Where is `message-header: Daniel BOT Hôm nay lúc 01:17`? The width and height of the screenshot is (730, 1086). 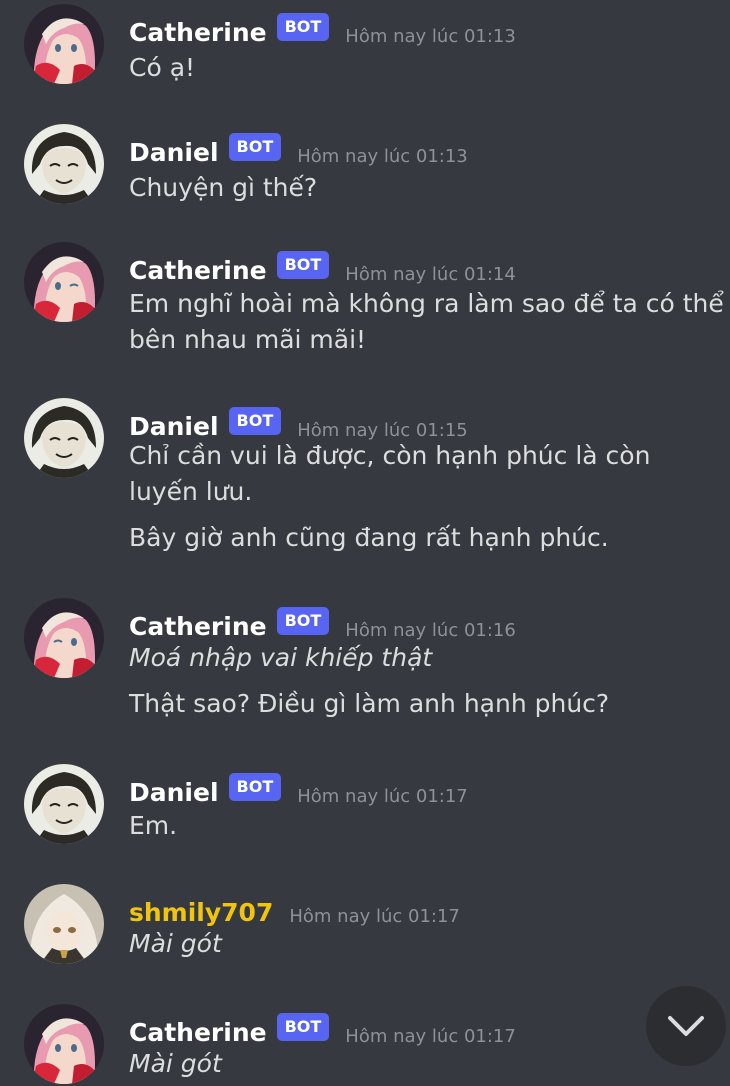 message-header: Daniel BOT Hôm nay lúc 01:17 is located at coordinates (298, 792).